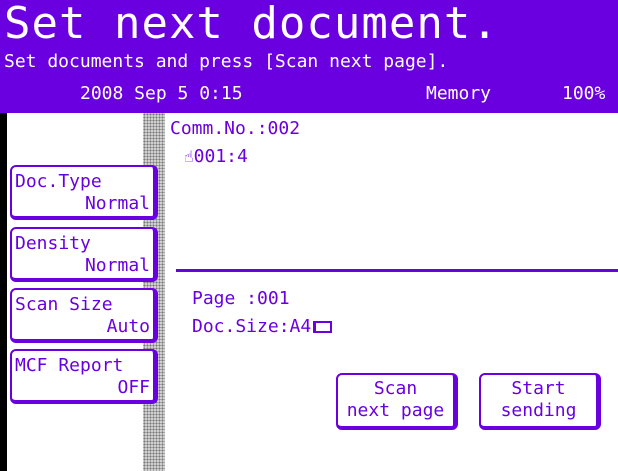 This screenshot has width=618, height=471. I want to click on start-sending-line2: sending, so click(538, 410).